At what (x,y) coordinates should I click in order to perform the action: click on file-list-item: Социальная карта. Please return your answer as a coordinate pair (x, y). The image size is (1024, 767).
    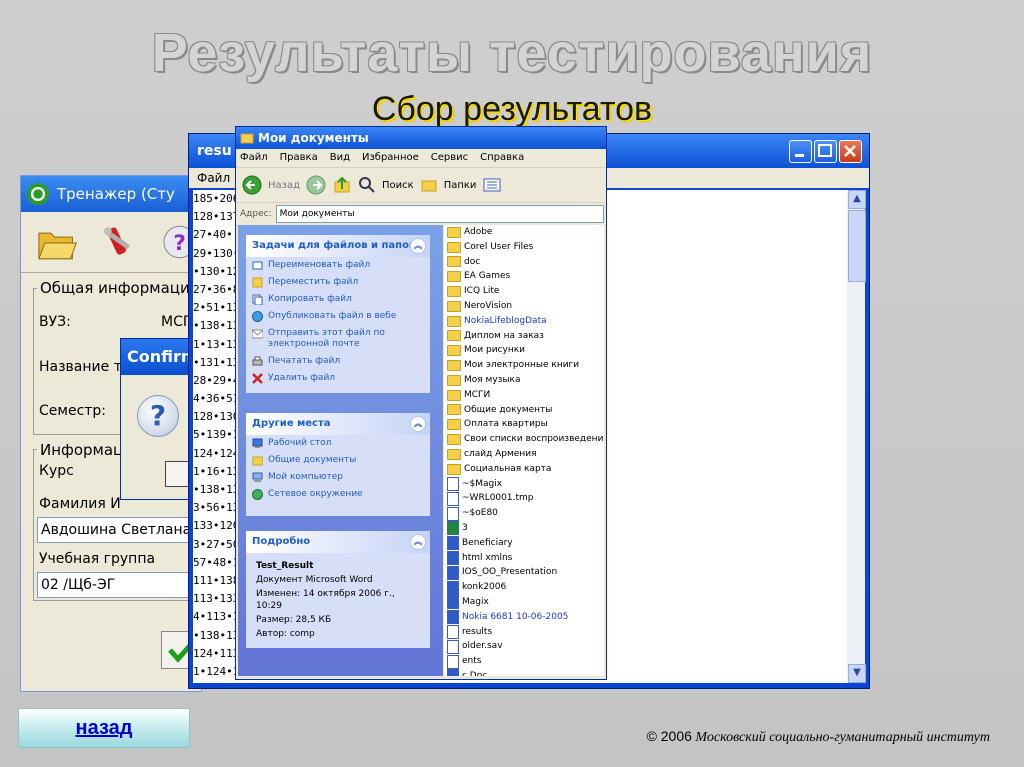
    Looking at the image, I should click on (524, 469).